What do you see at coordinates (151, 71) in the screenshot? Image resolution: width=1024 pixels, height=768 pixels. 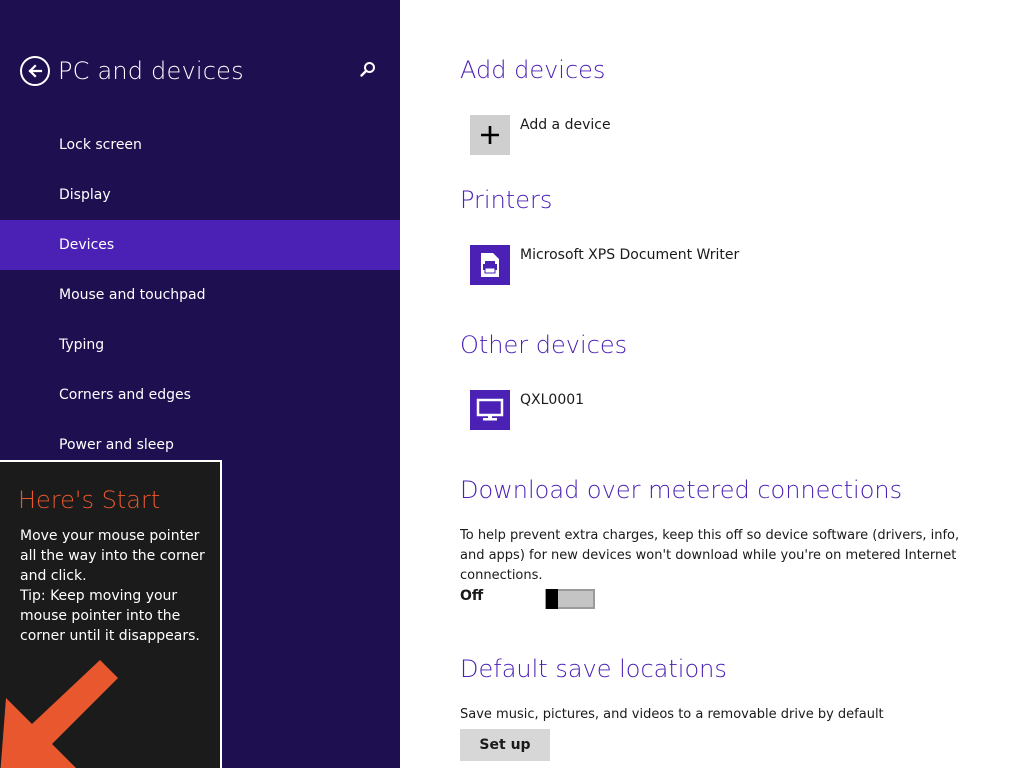 I see `page-title: PC and devices` at bounding box center [151, 71].